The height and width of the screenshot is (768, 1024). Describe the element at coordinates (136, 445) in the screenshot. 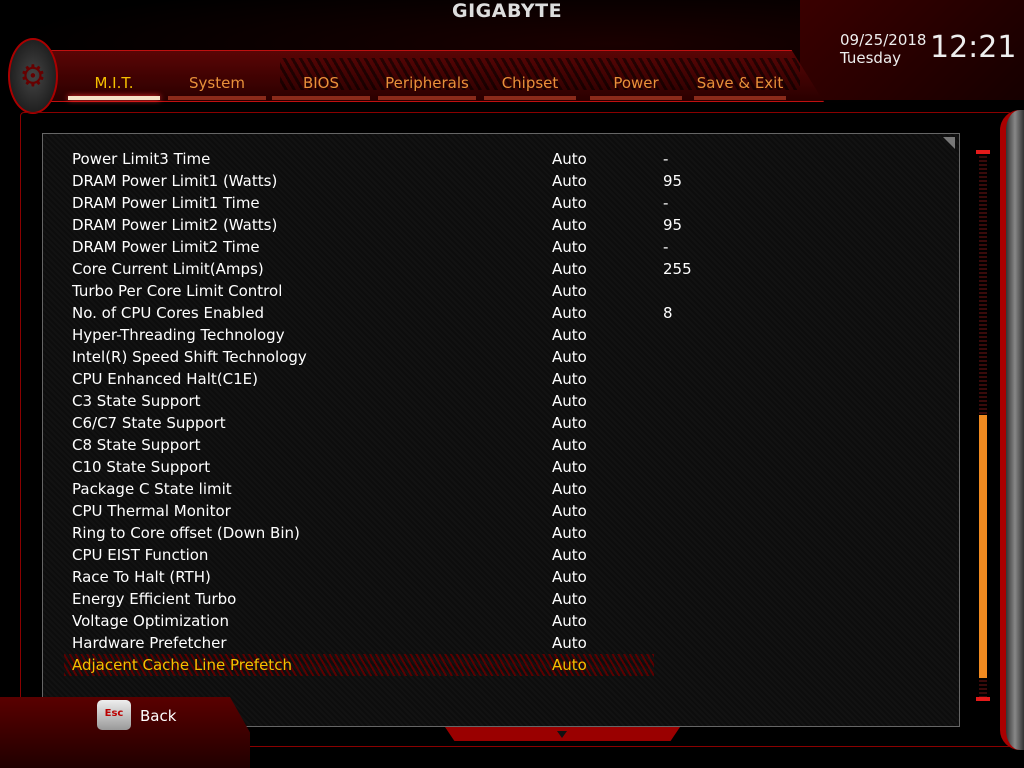

I see `setting-label: C8 State Support` at that location.